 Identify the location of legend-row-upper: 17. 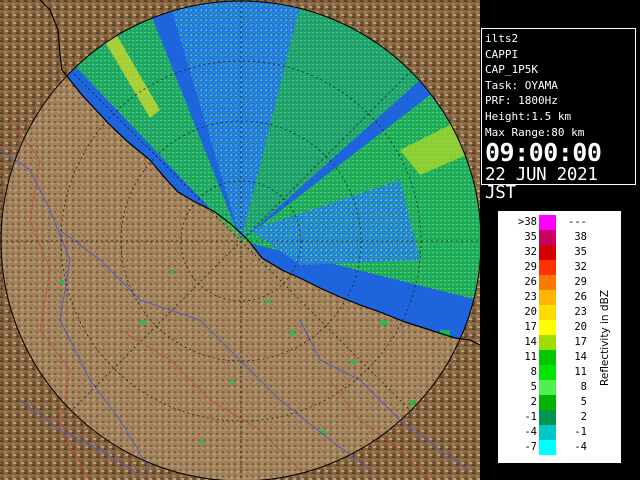
(580, 342).